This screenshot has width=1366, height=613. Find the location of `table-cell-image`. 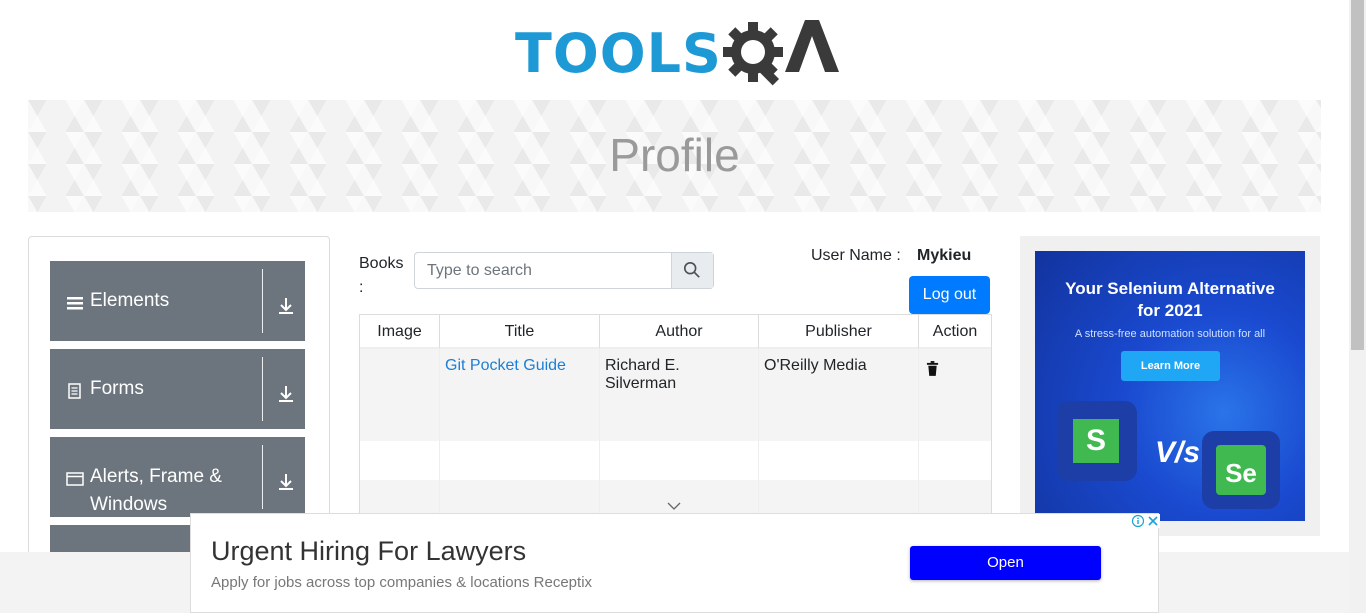

table-cell-image is located at coordinates (400, 395).